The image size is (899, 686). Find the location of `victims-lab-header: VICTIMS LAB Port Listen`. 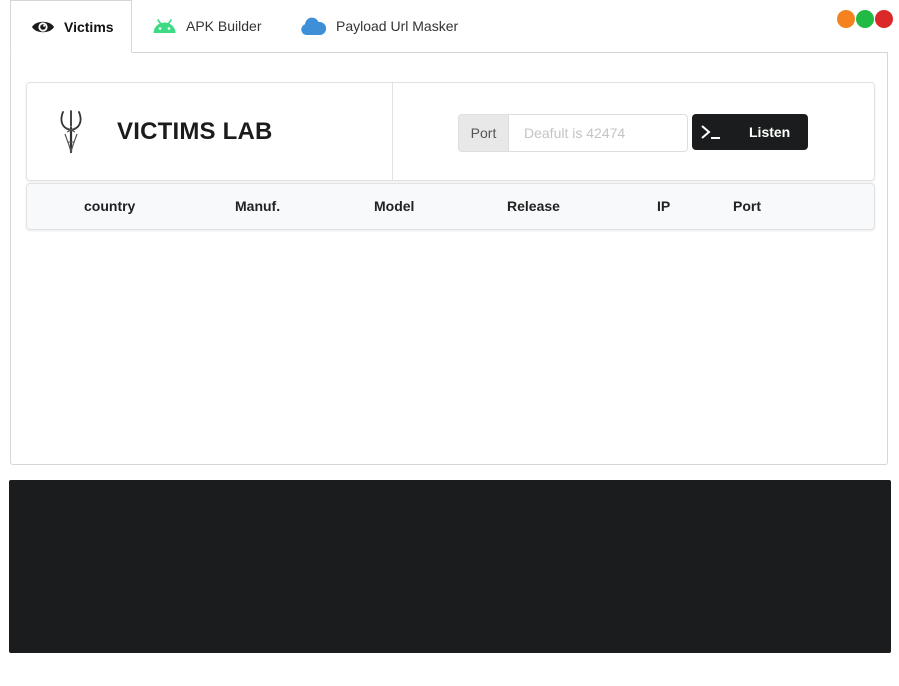

victims-lab-header: VICTIMS LAB Port Listen is located at coordinates (450, 131).